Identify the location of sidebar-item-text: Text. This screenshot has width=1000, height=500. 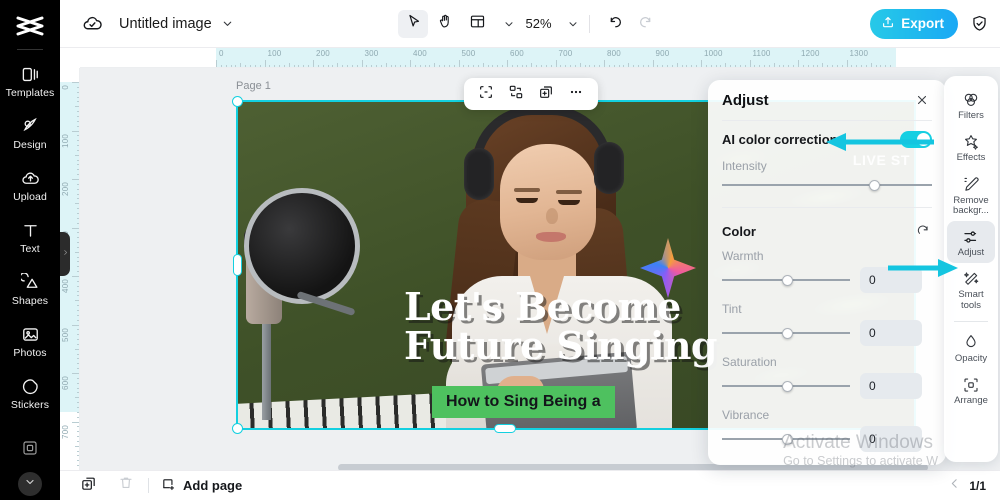
(30, 238).